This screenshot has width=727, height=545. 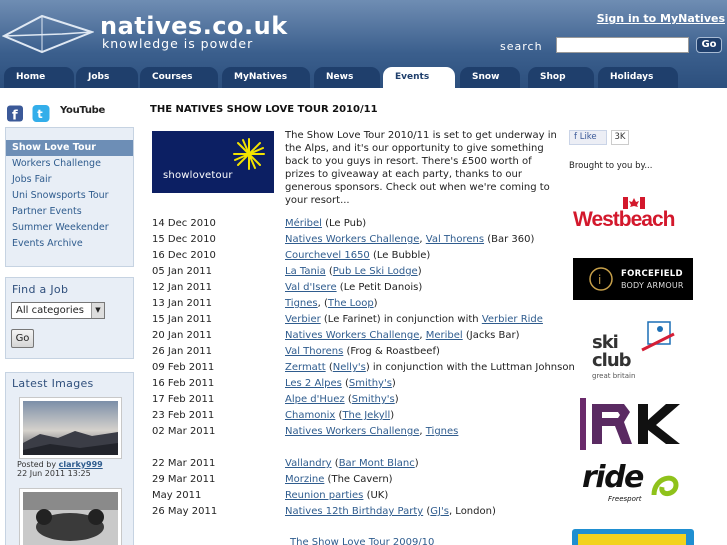 I want to click on event-link: Vallandry, so click(x=308, y=463).